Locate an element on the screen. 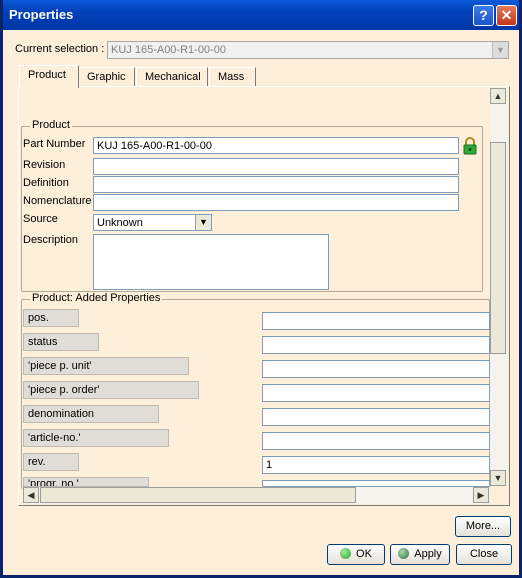 The image size is (522, 578). description-textarea is located at coordinates (211, 262).